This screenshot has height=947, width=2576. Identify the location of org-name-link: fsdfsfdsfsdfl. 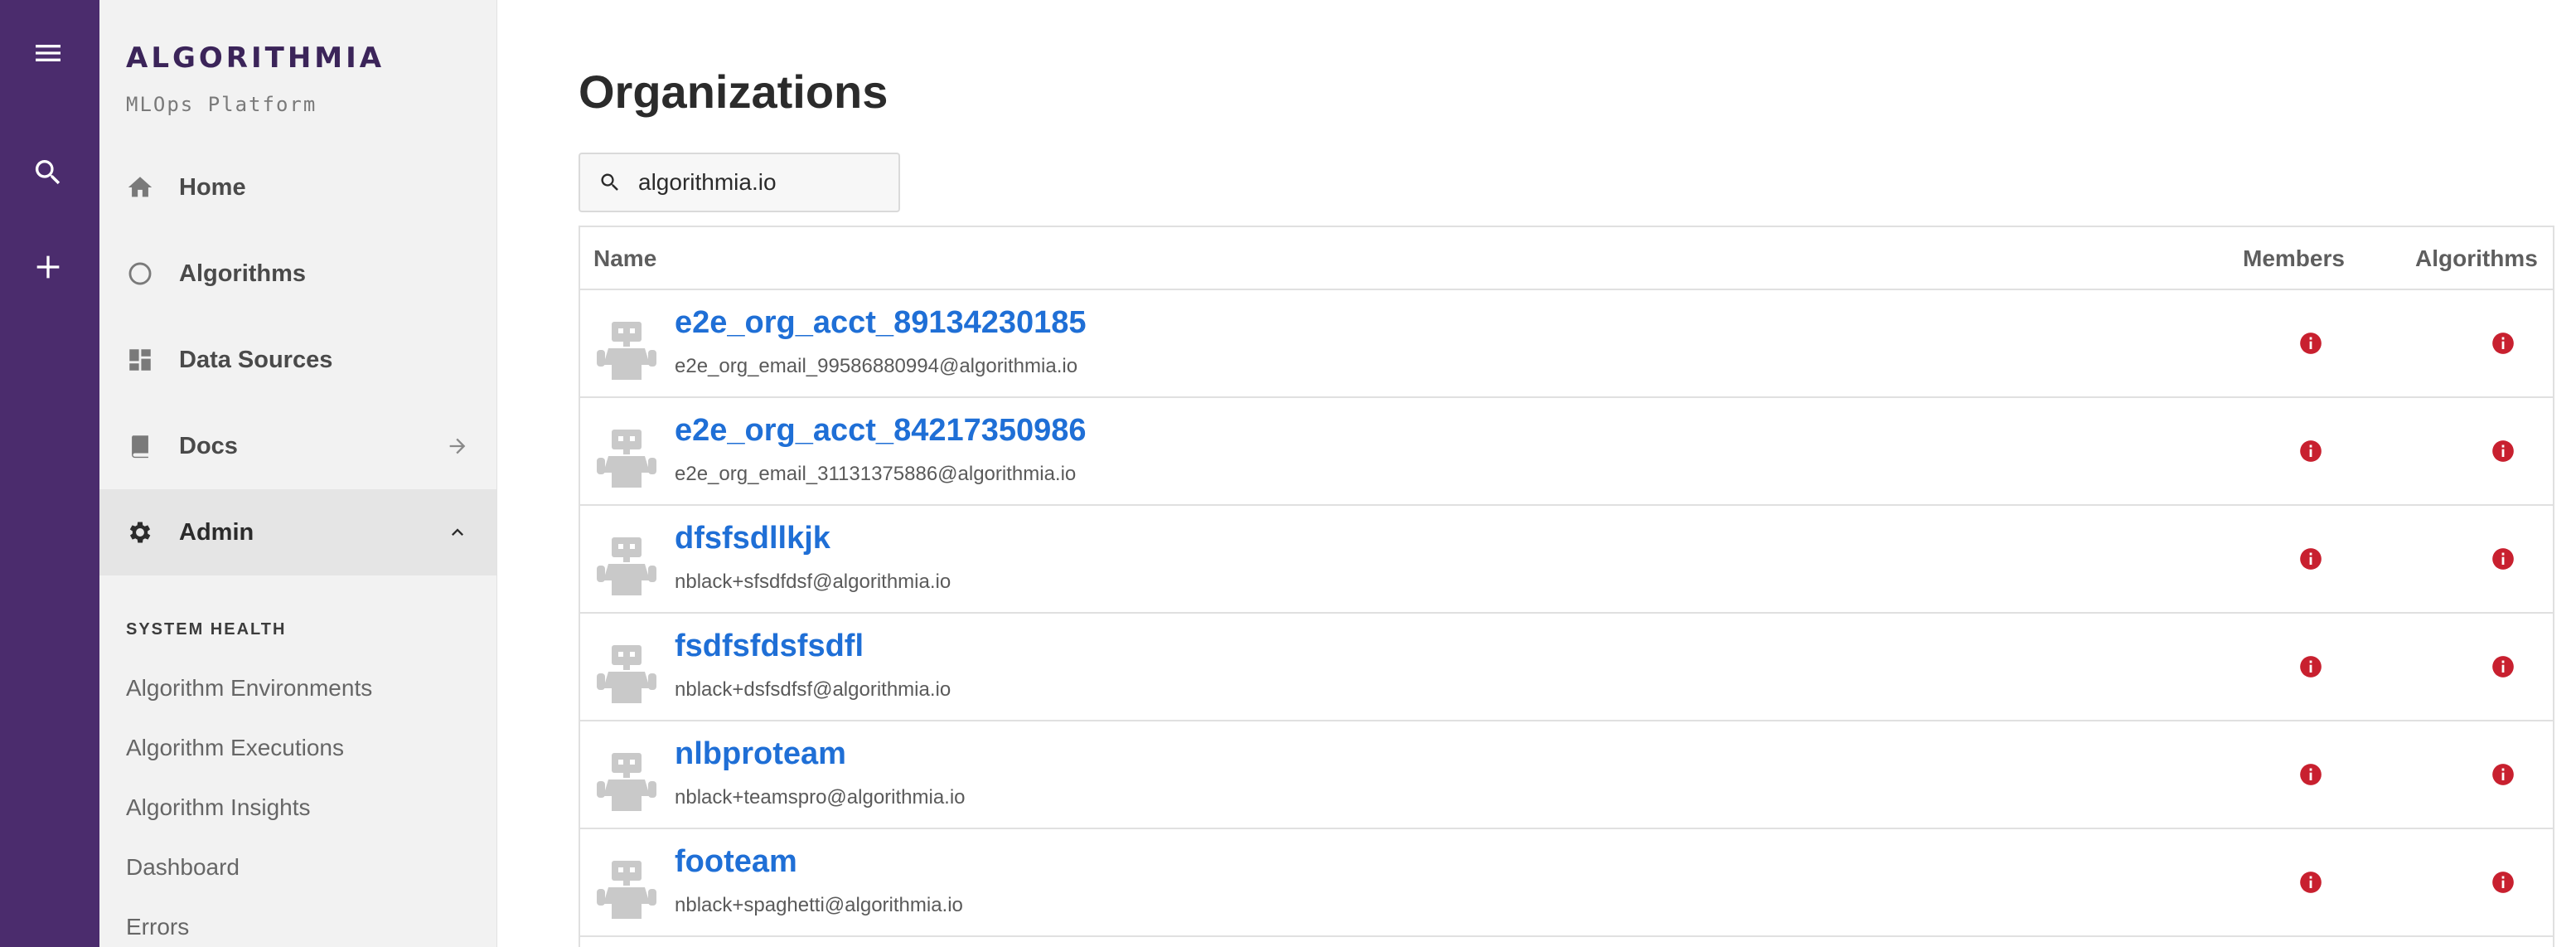
(769, 646).